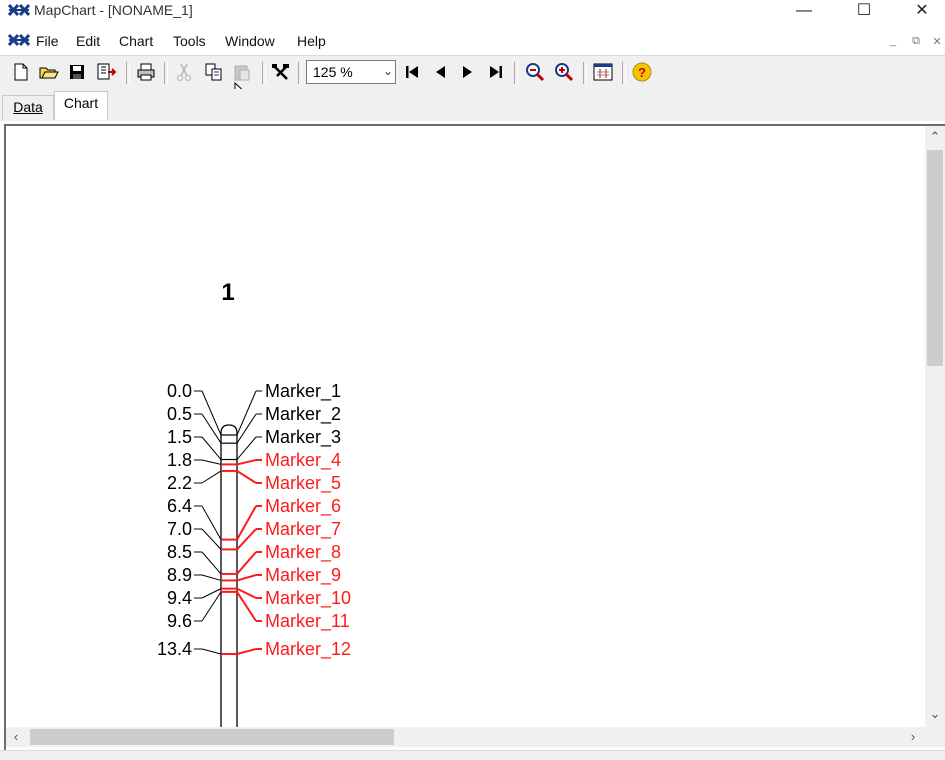  I want to click on menu-tools: Tools, so click(189, 41).